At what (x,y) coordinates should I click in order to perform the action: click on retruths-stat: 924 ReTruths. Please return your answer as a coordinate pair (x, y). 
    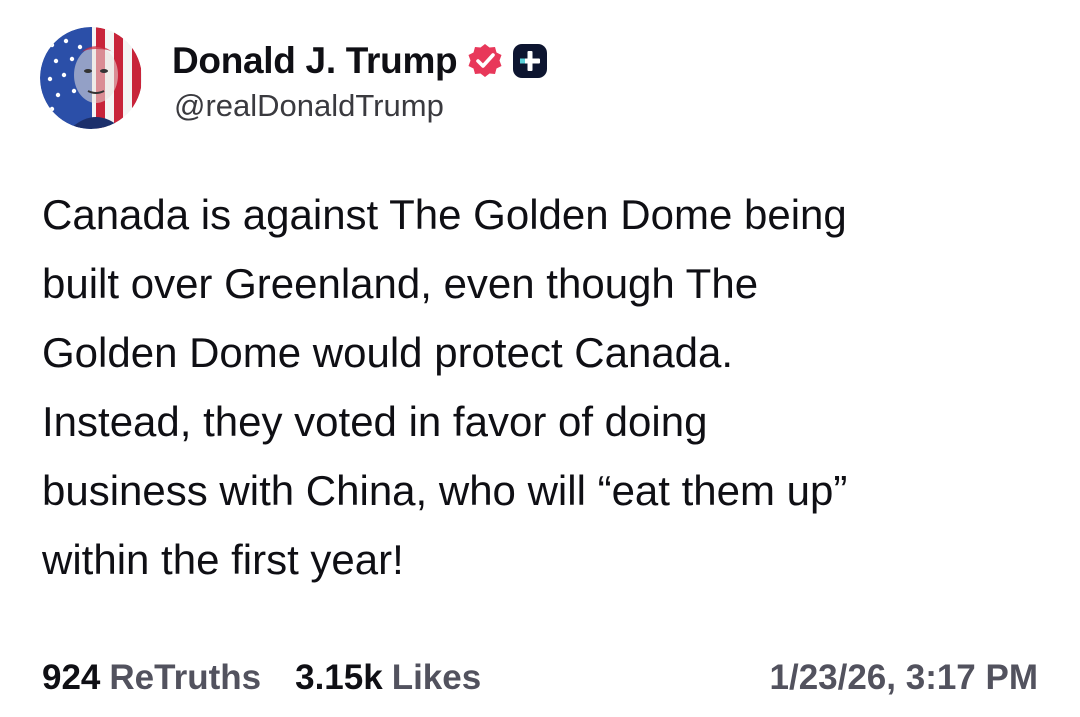
    Looking at the image, I should click on (151, 678).